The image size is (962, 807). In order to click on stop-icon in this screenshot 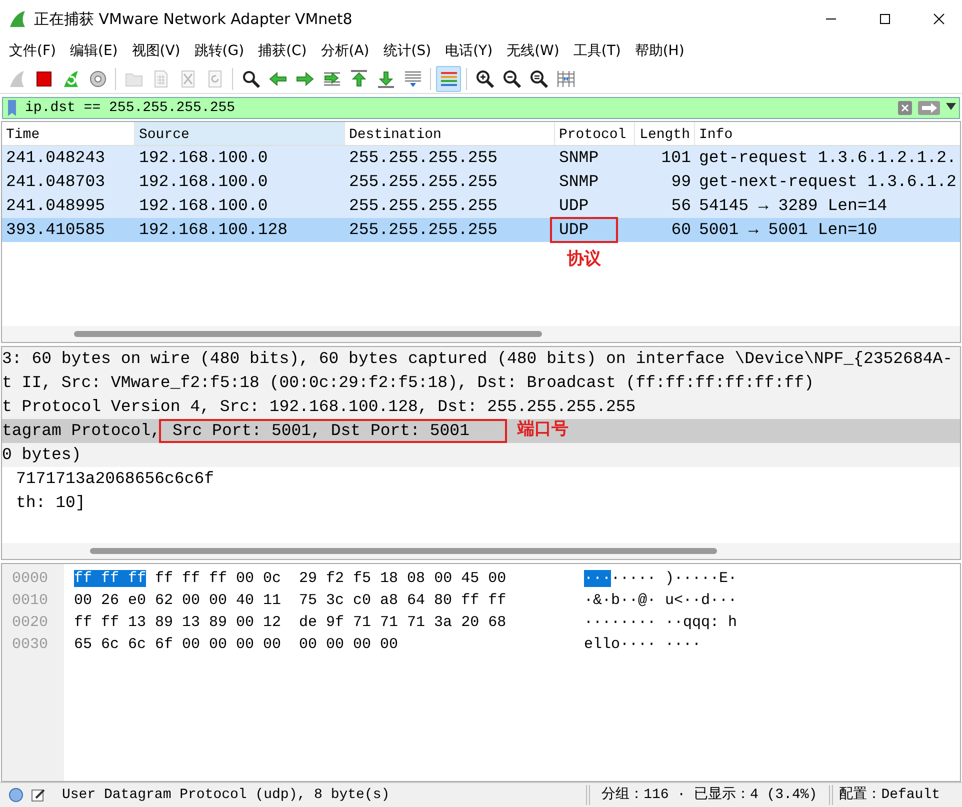, I will do `click(44, 78)`.